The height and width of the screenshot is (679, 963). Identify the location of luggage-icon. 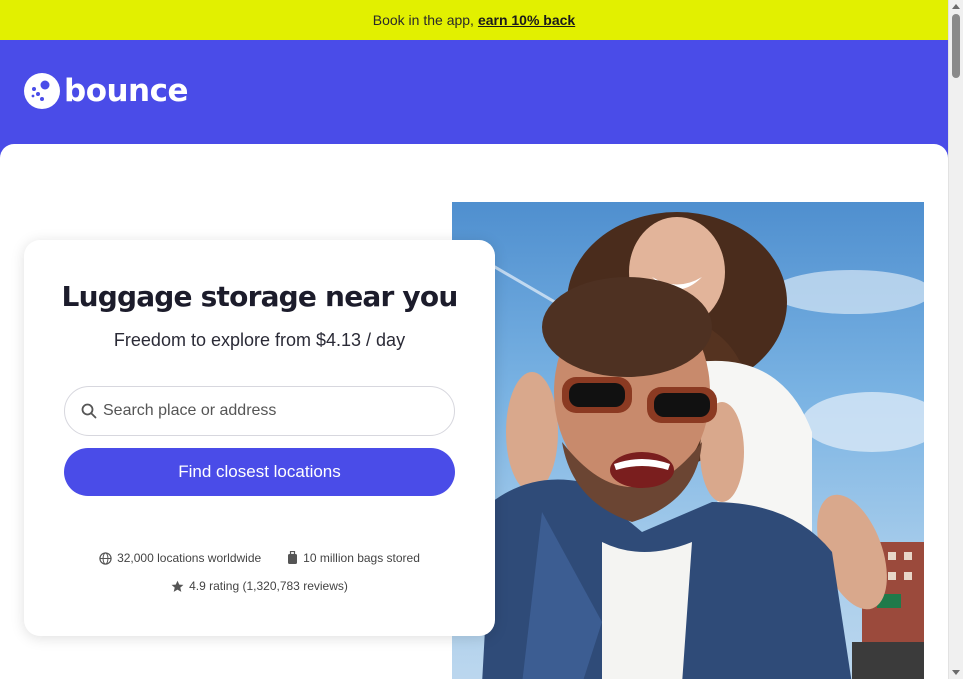
(293, 557).